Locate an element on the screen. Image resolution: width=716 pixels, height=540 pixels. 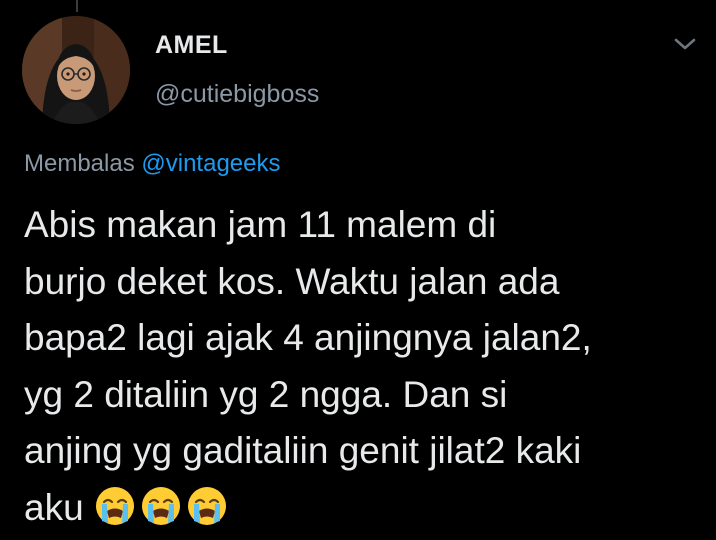
tweet-text-line: bapa2 lagi ajak 4 anjingnya jalan2, is located at coordinates (308, 337).